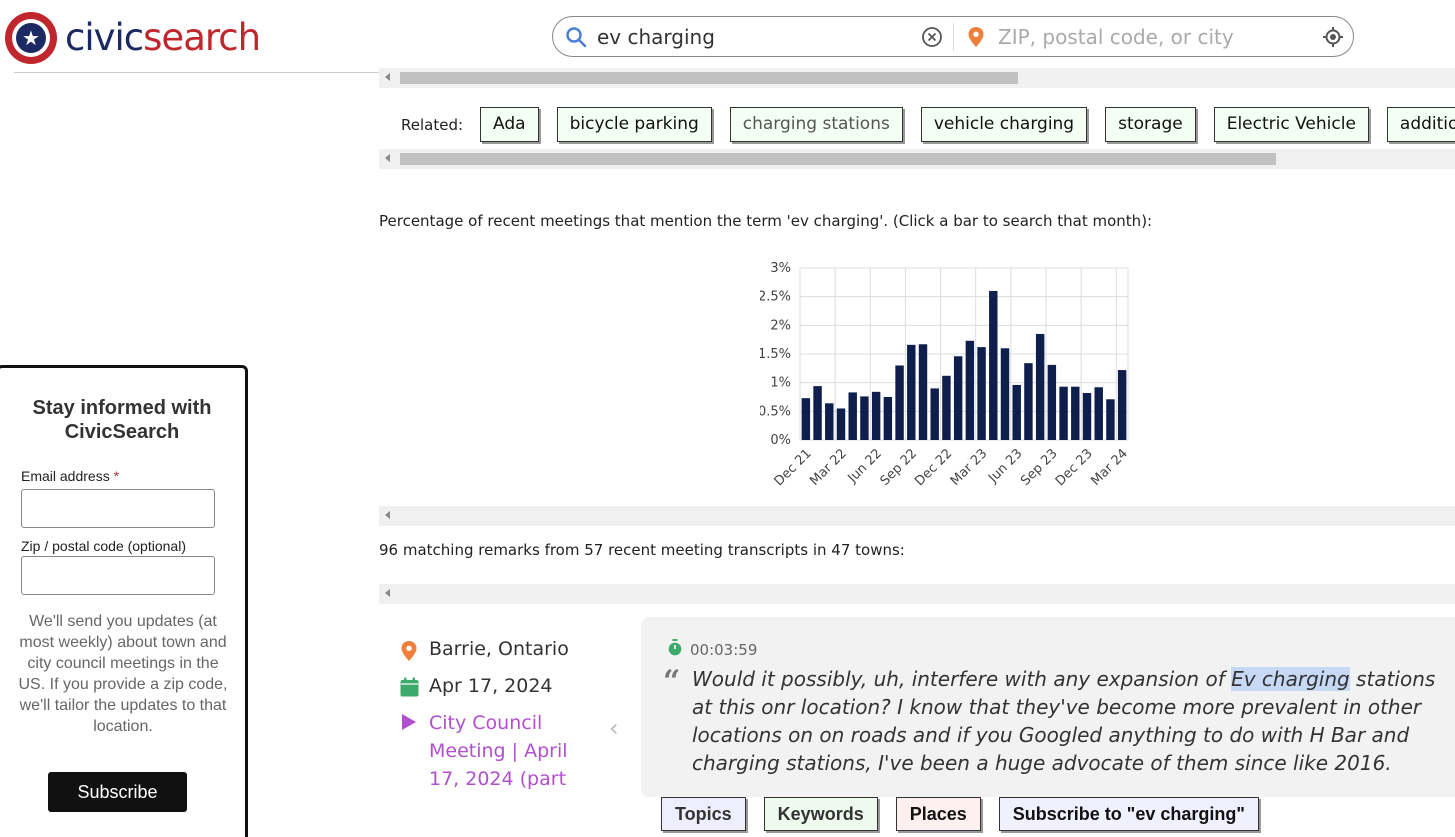 This screenshot has width=1455, height=837. Describe the element at coordinates (410, 724) in the screenshot. I see `play-icon` at that location.